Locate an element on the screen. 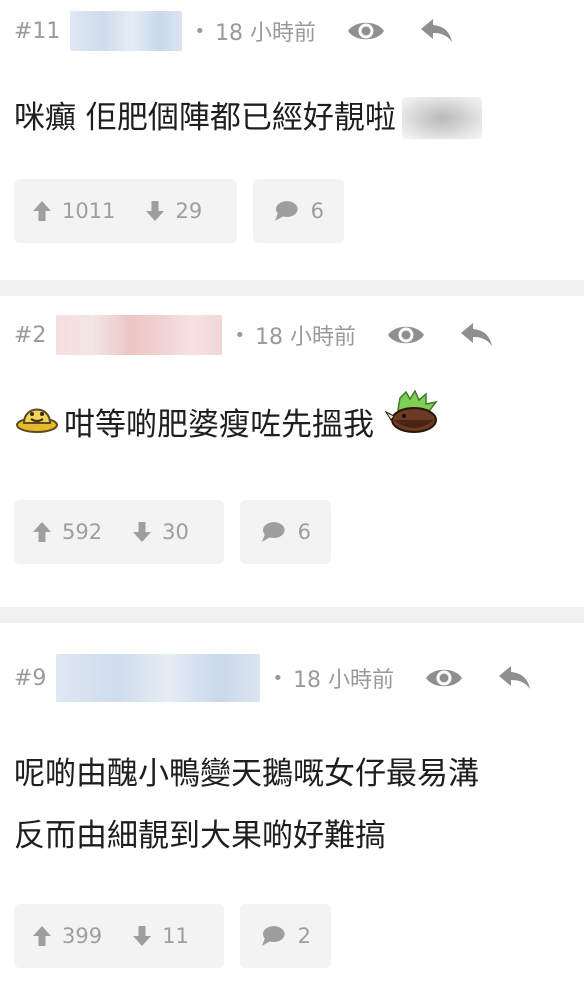 The image size is (584, 992). comment-meta: #2 • 18 小時前 is located at coordinates (292, 335).